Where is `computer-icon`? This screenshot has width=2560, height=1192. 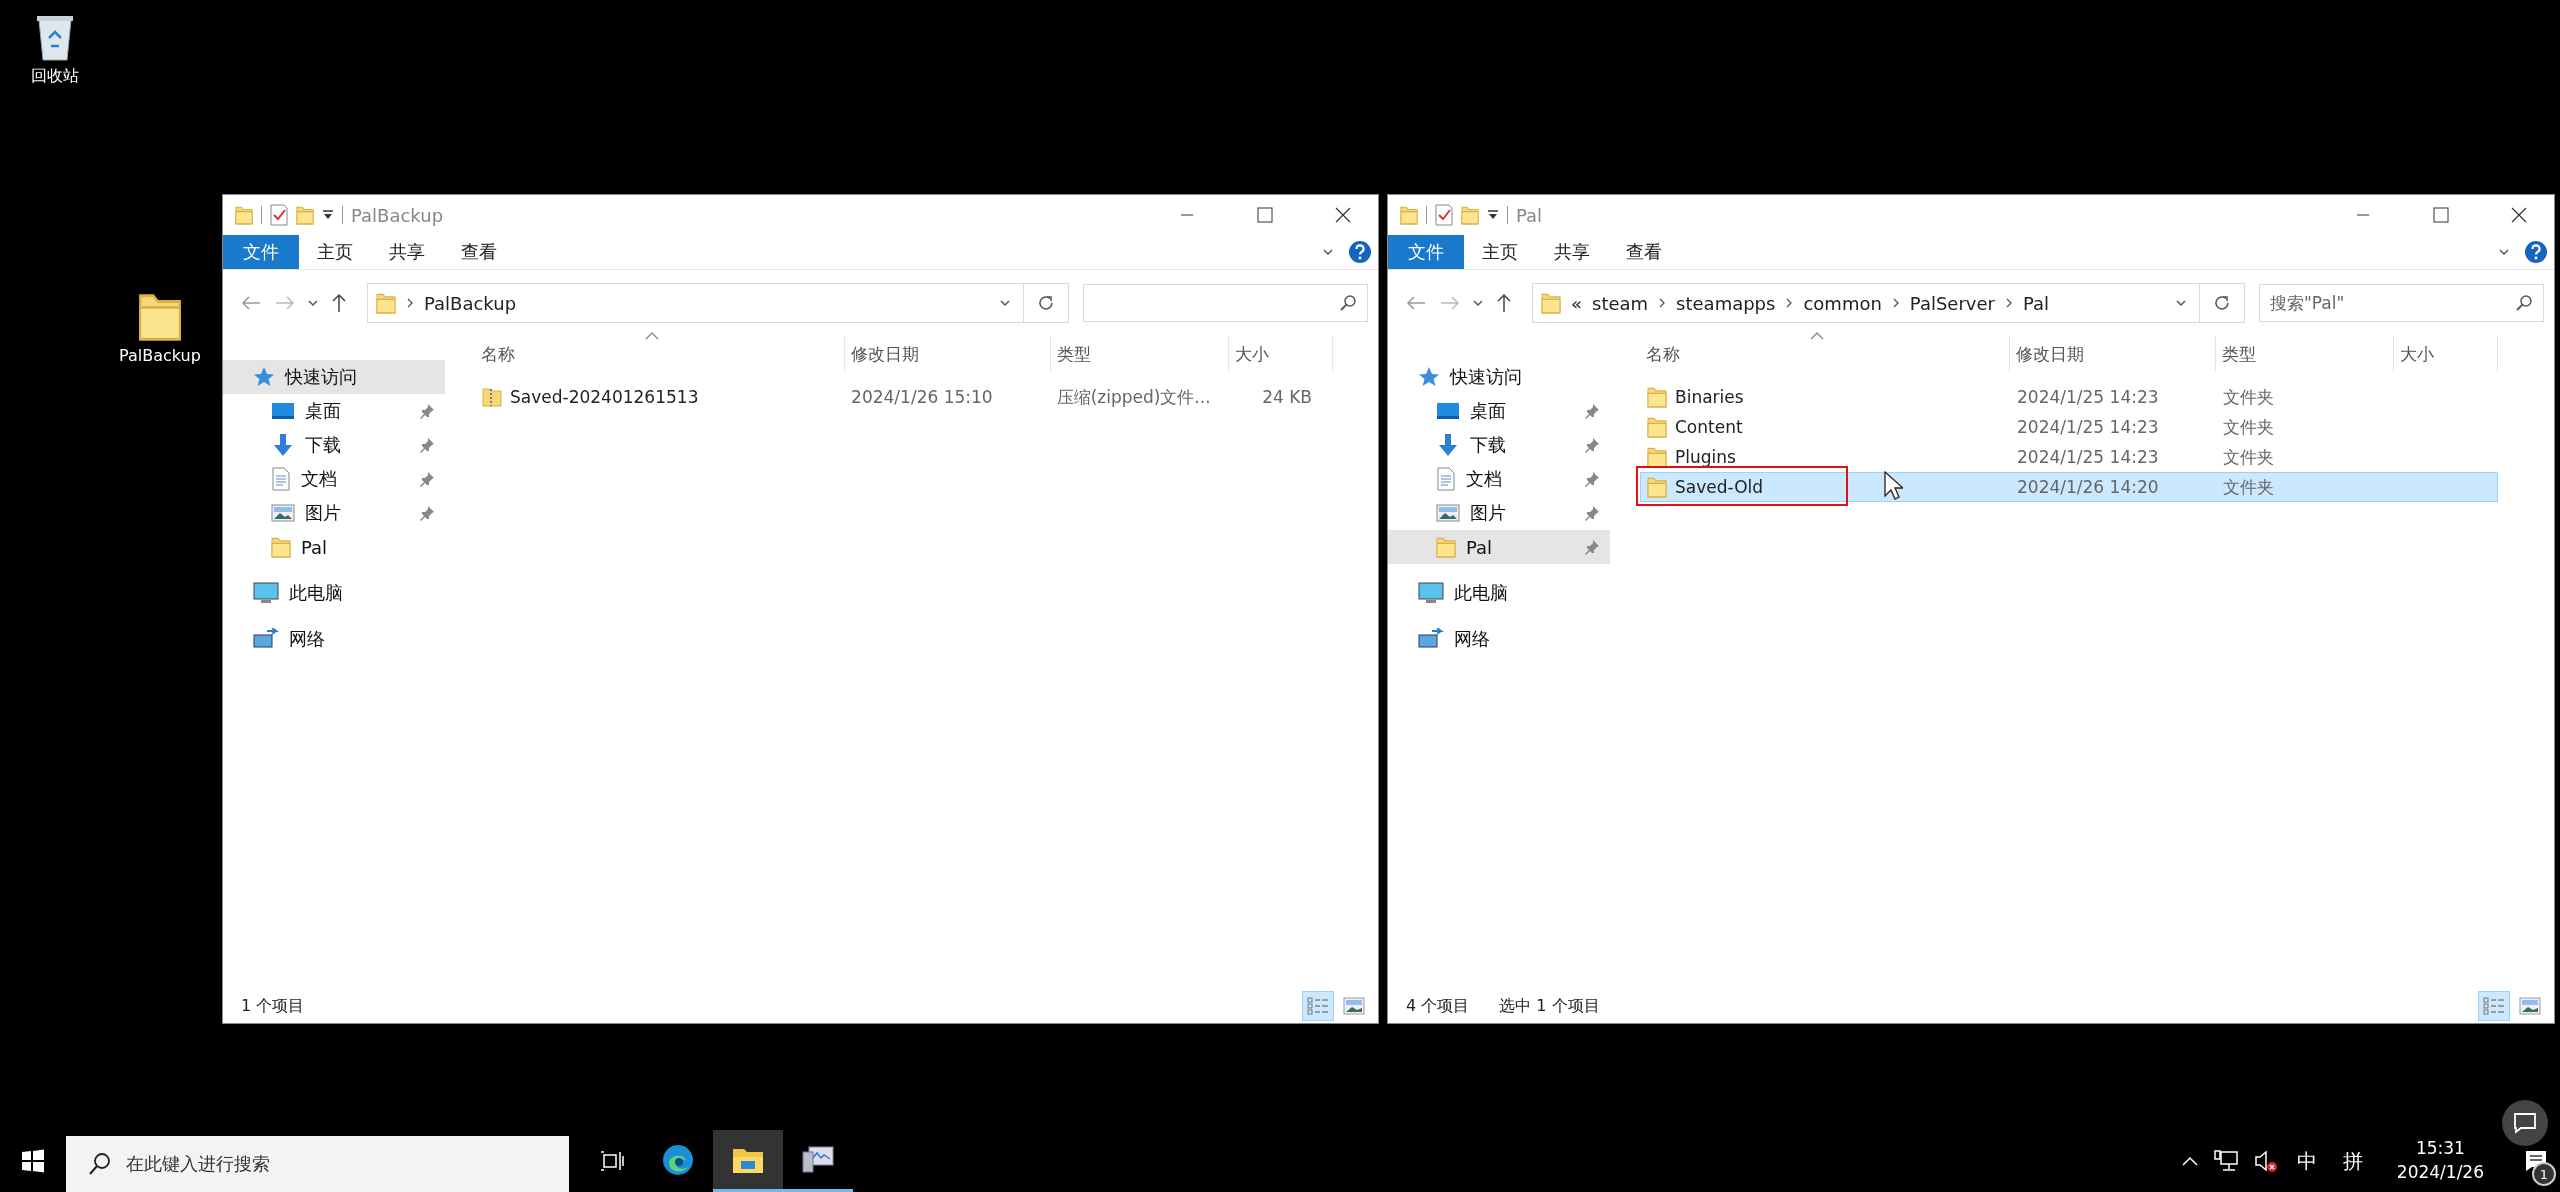 computer-icon is located at coordinates (1431, 593).